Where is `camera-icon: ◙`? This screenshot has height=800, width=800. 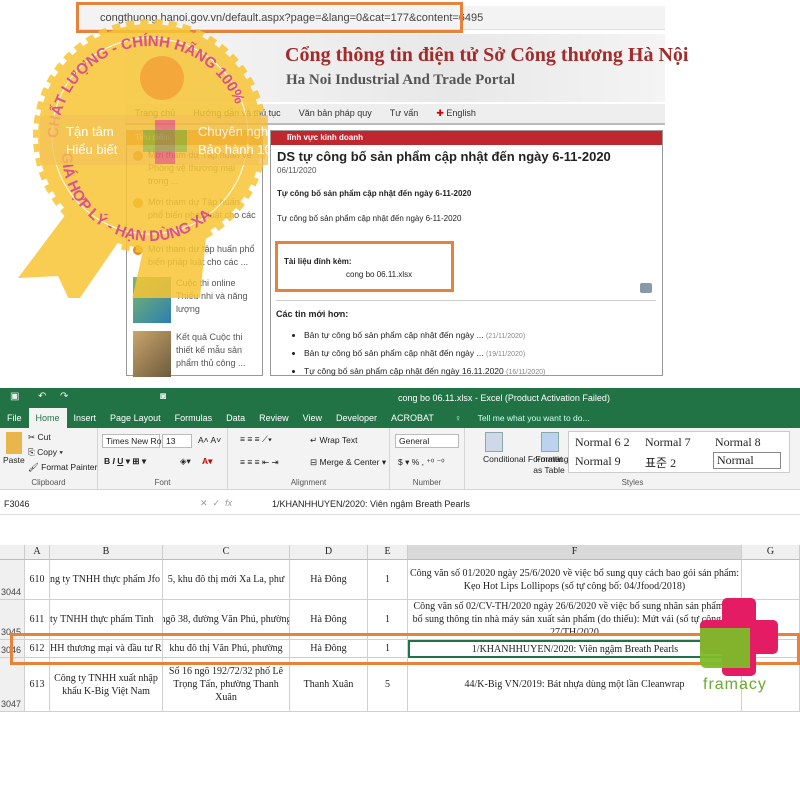 camera-icon: ◙ is located at coordinates (163, 396).